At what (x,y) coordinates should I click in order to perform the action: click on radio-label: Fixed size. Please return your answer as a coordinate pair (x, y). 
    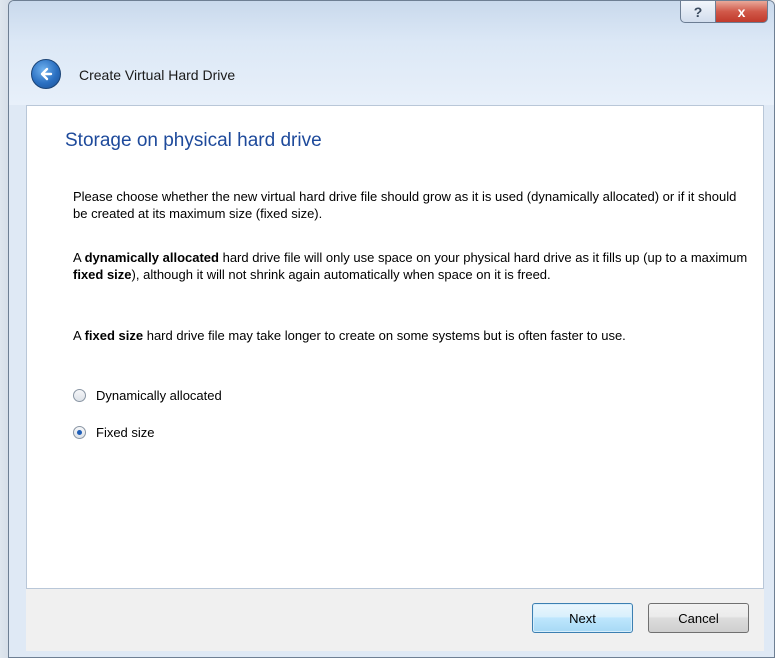
    Looking at the image, I should click on (125, 432).